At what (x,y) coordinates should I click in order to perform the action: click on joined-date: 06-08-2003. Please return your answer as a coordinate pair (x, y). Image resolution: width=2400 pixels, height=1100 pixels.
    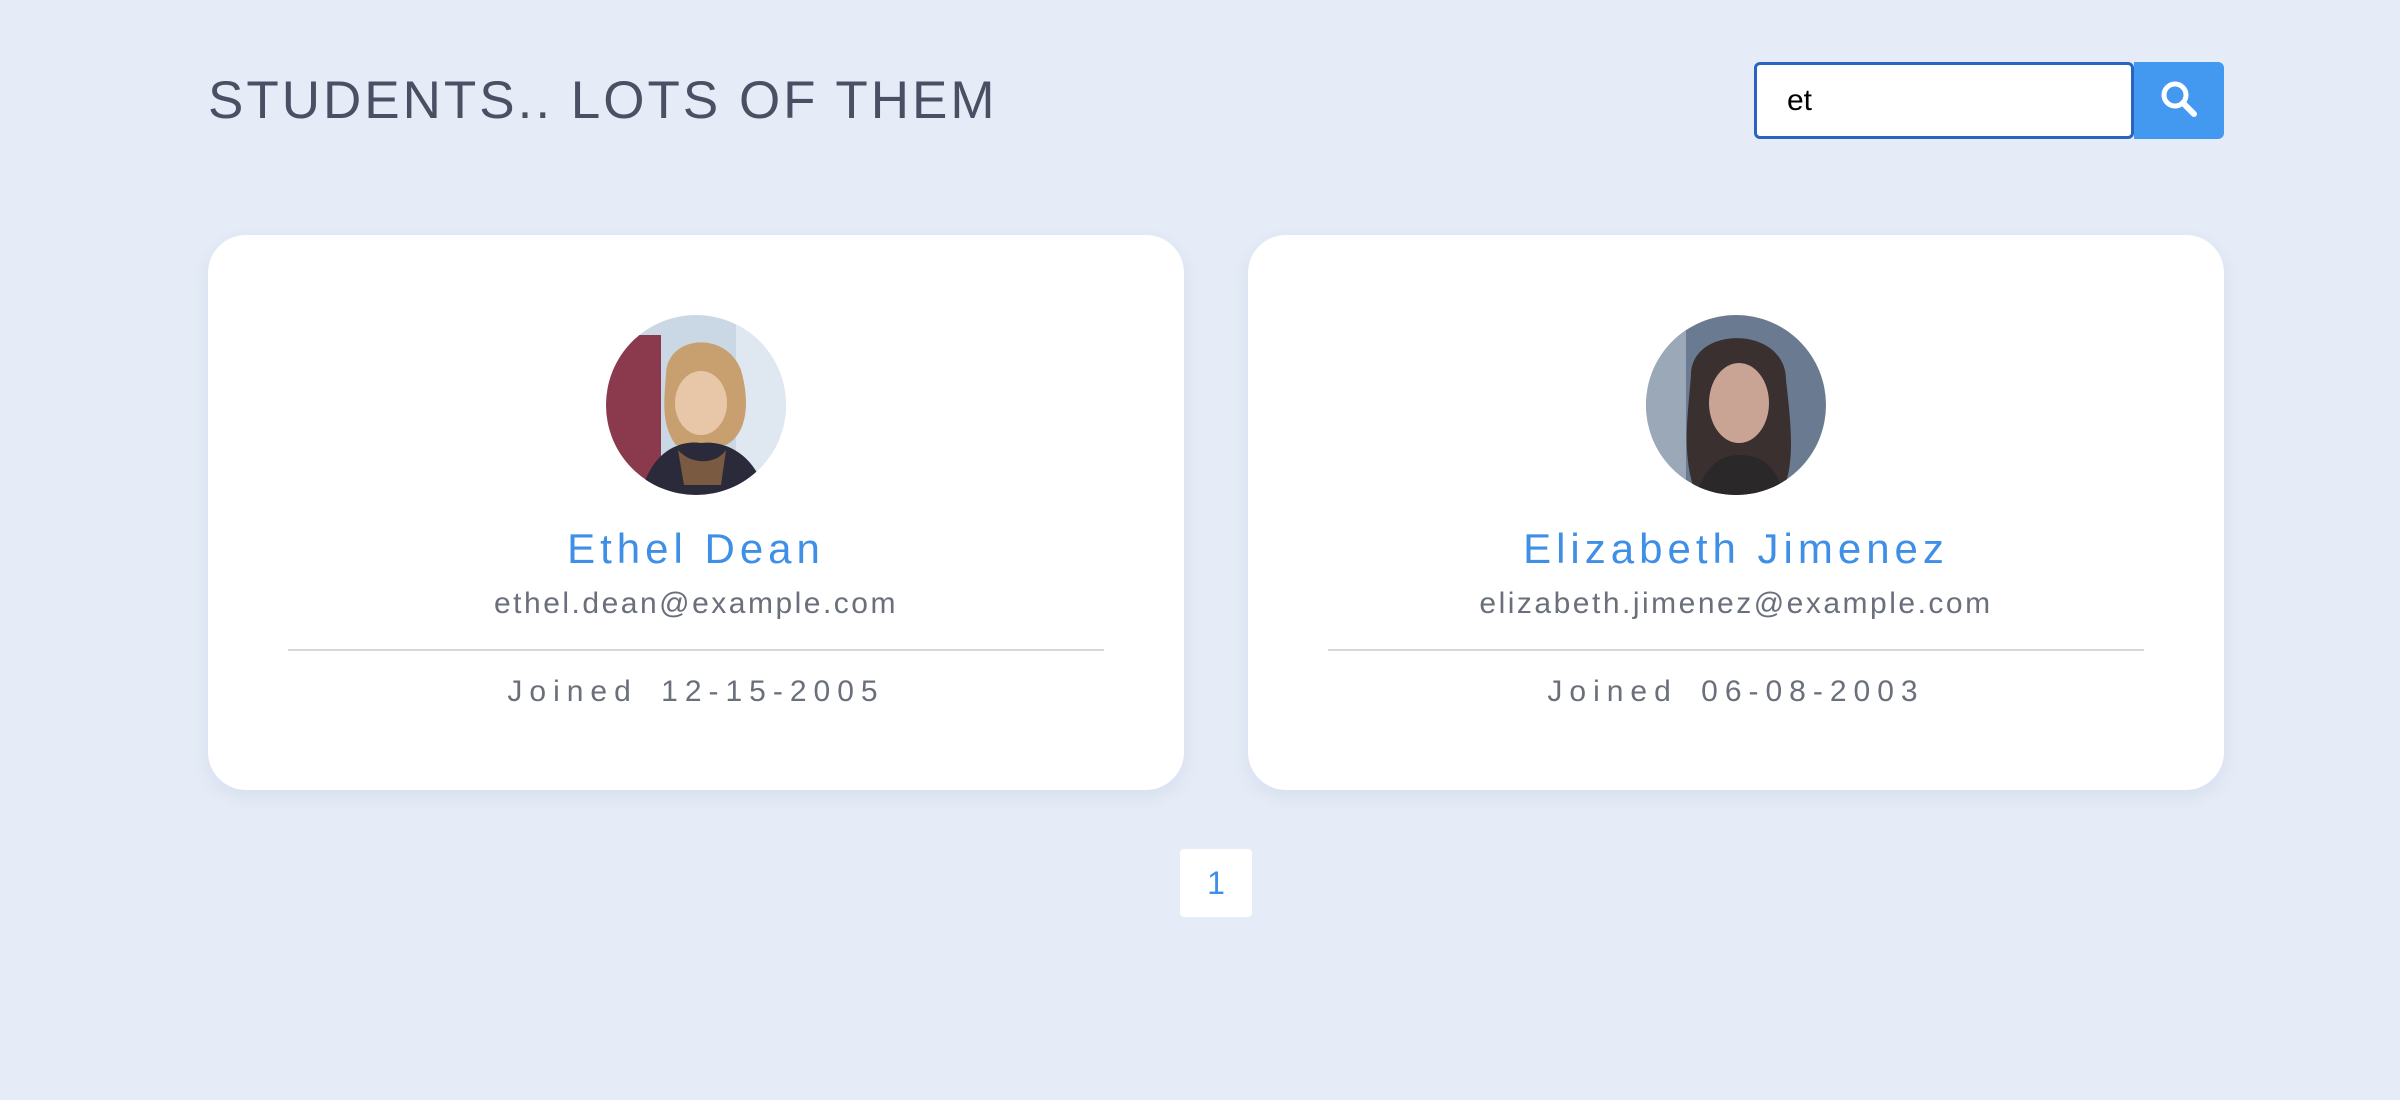
    Looking at the image, I should click on (1813, 691).